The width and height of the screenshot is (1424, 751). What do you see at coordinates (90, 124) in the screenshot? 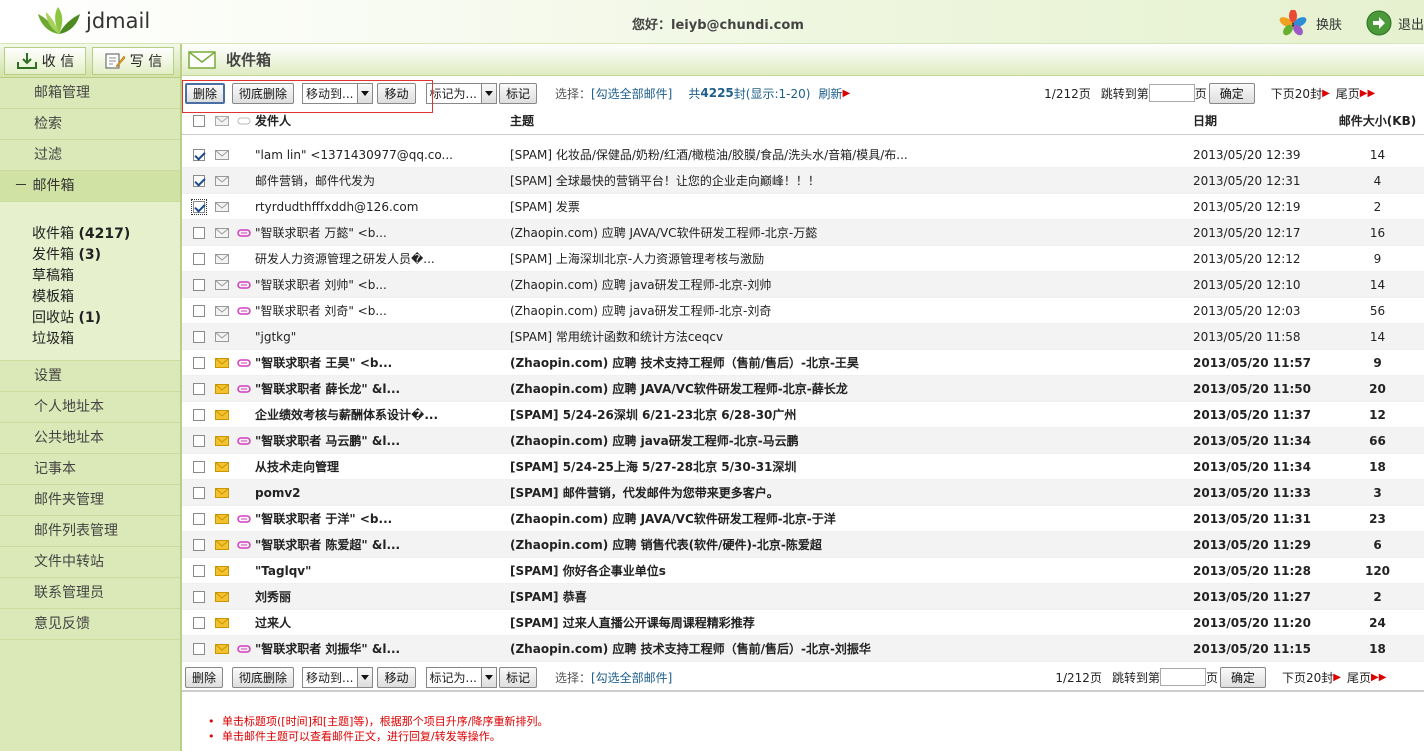
I see `sidebar-item-search: 检索` at bounding box center [90, 124].